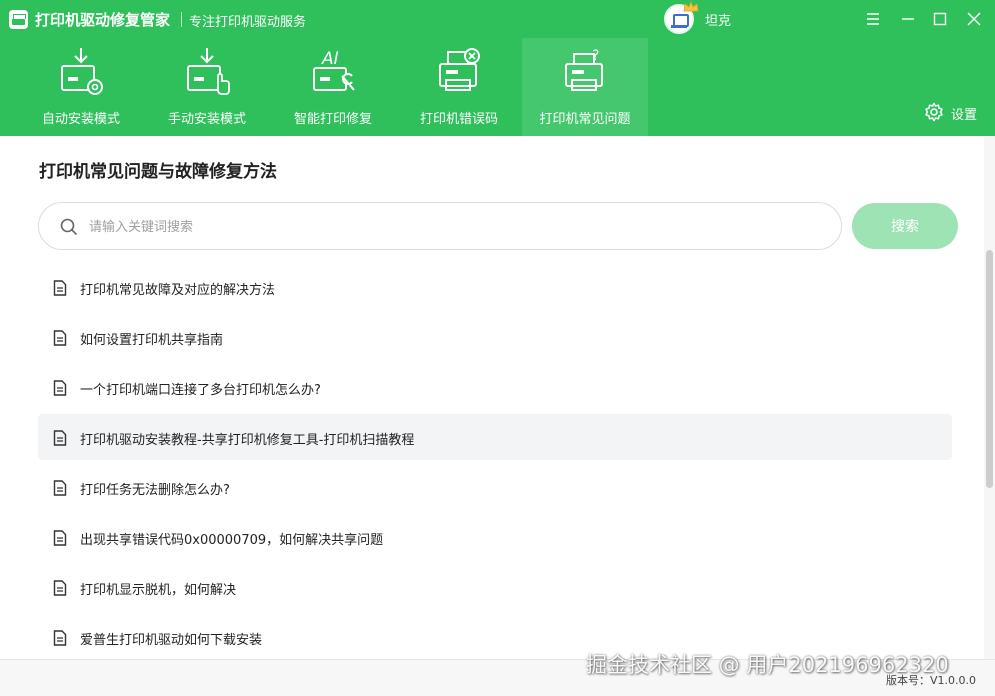 Image resolution: width=995 pixels, height=696 pixels. Describe the element at coordinates (152, 340) in the screenshot. I see `faq-item-title: 如何设置打印机共享指南` at that location.